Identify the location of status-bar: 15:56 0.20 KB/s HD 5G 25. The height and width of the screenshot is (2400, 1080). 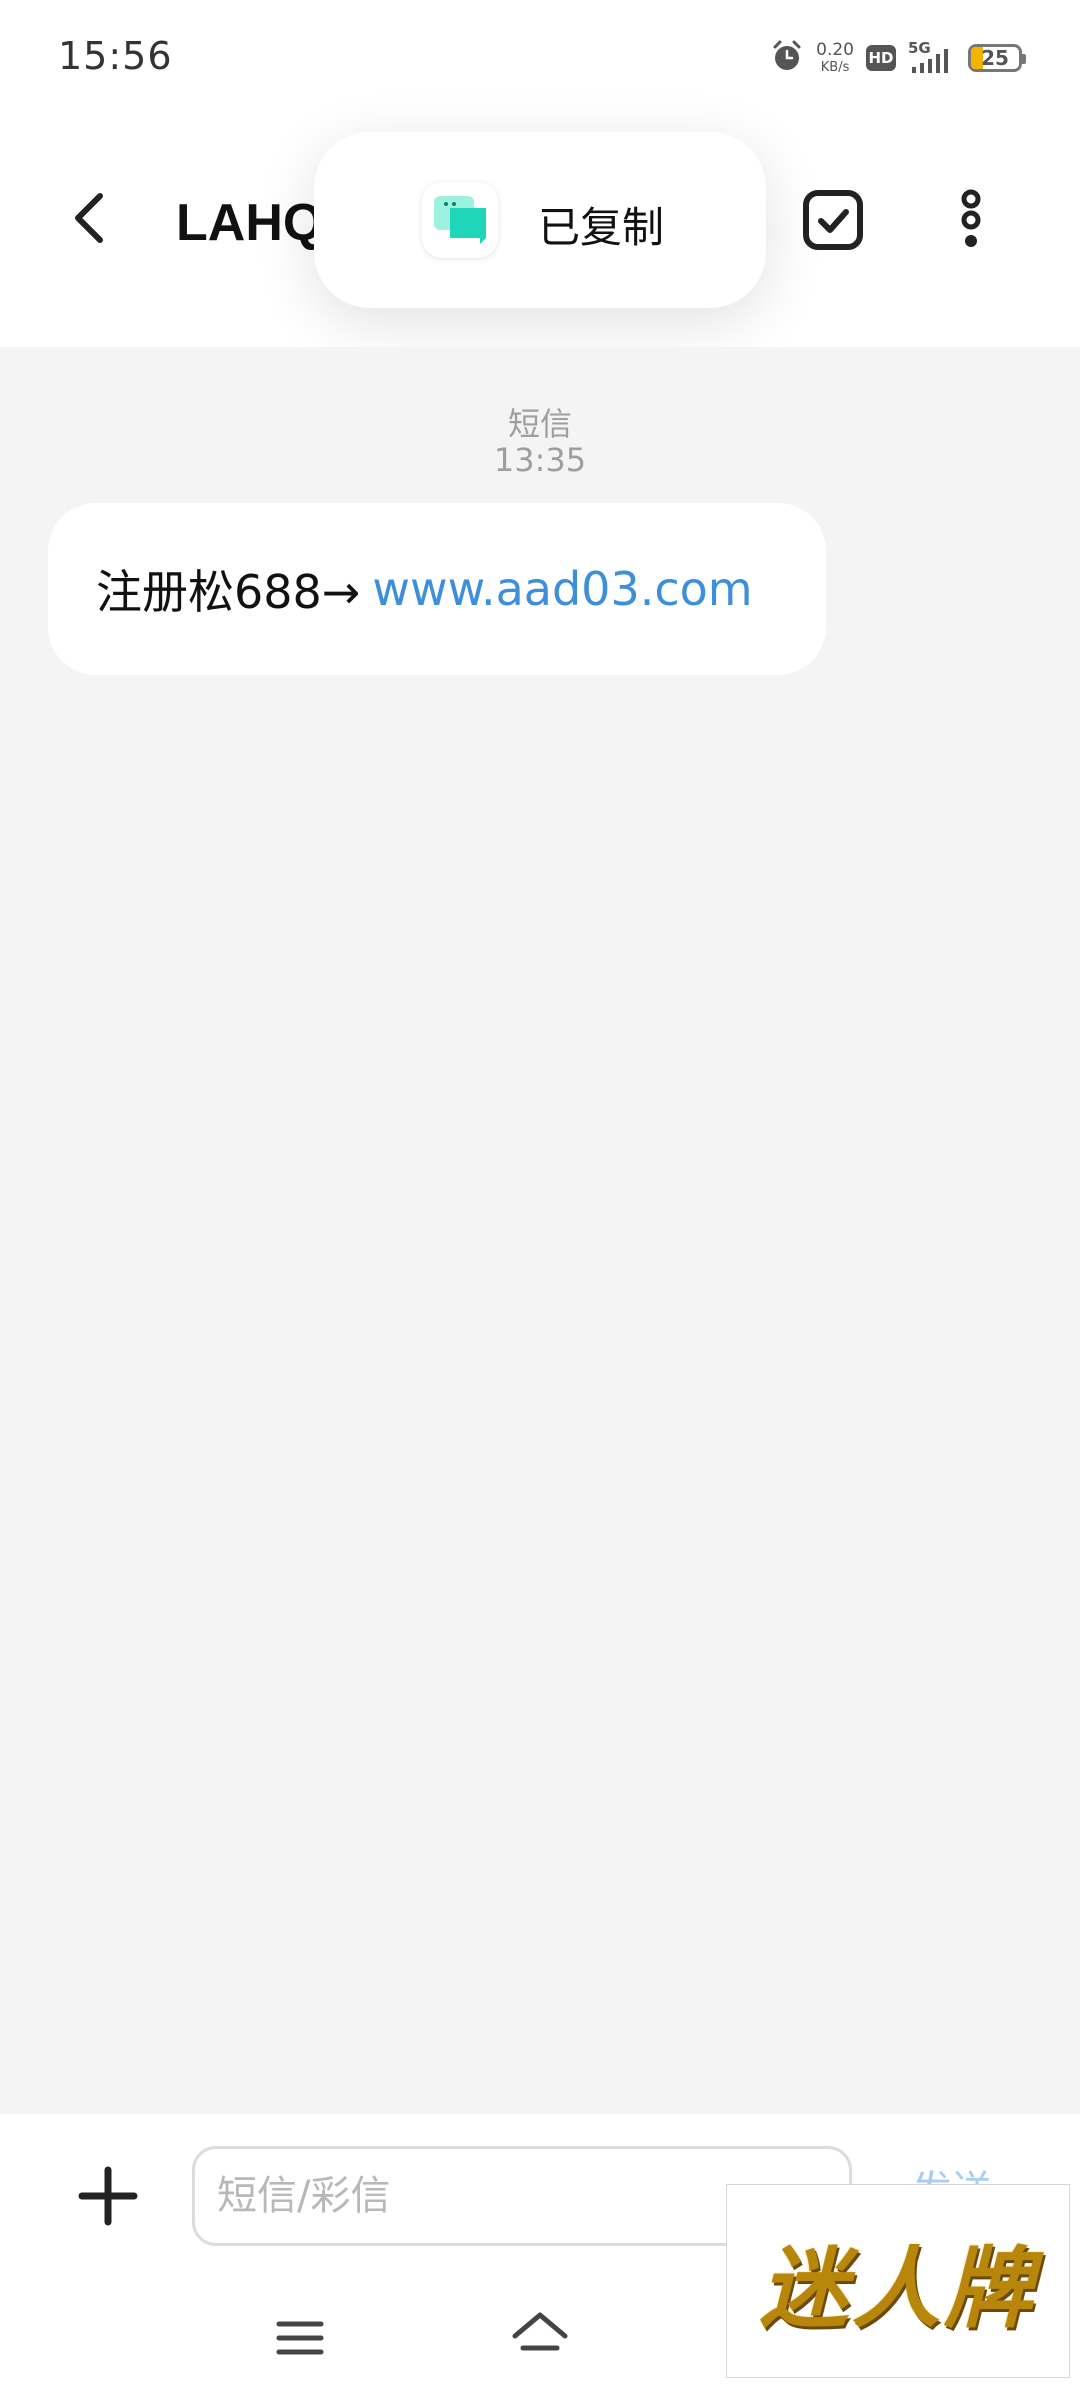
(540, 57).